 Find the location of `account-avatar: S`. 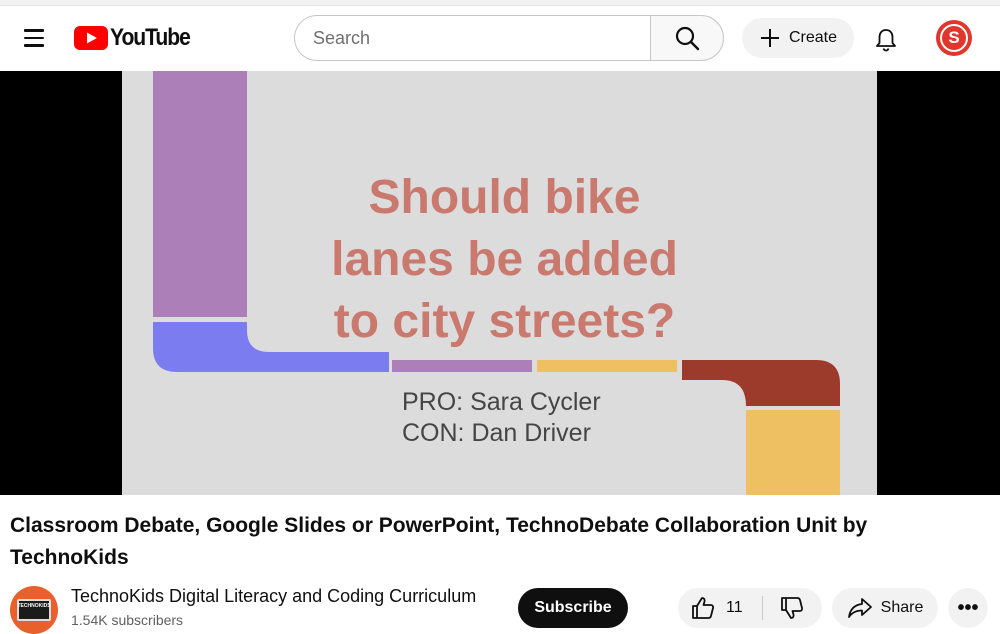

account-avatar: S is located at coordinates (954, 38).